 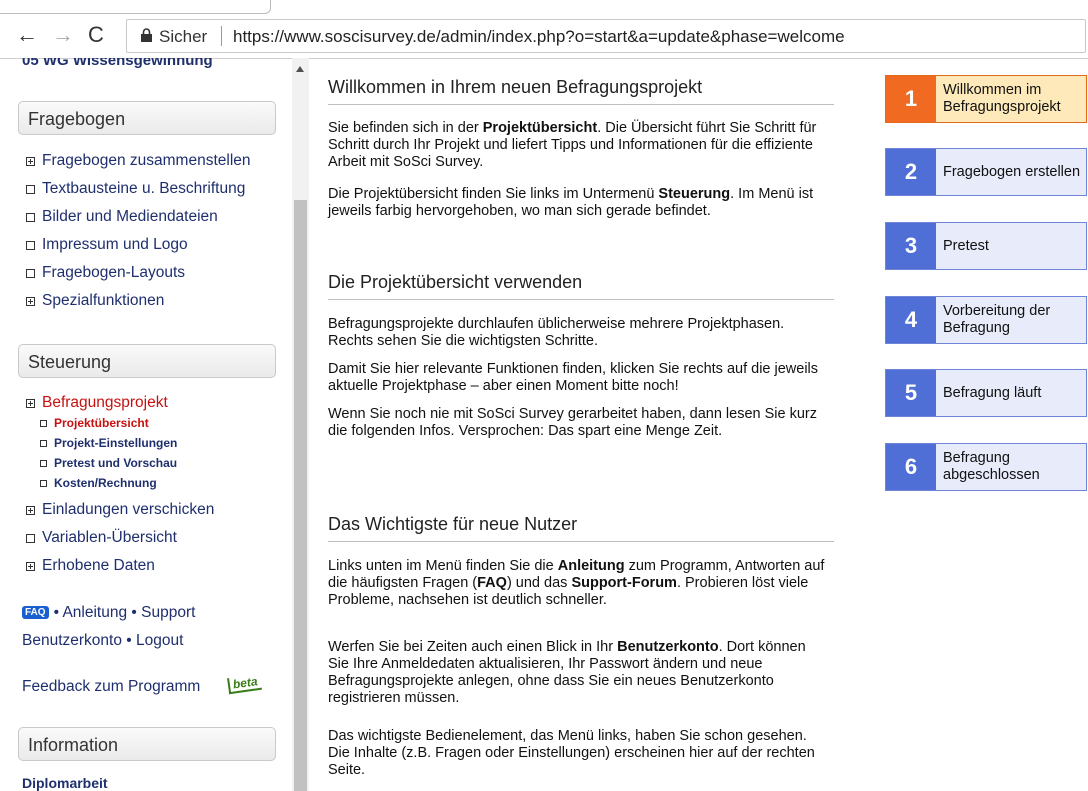 I want to click on text: Sie befinden sich in der, so click(x=405, y=128).